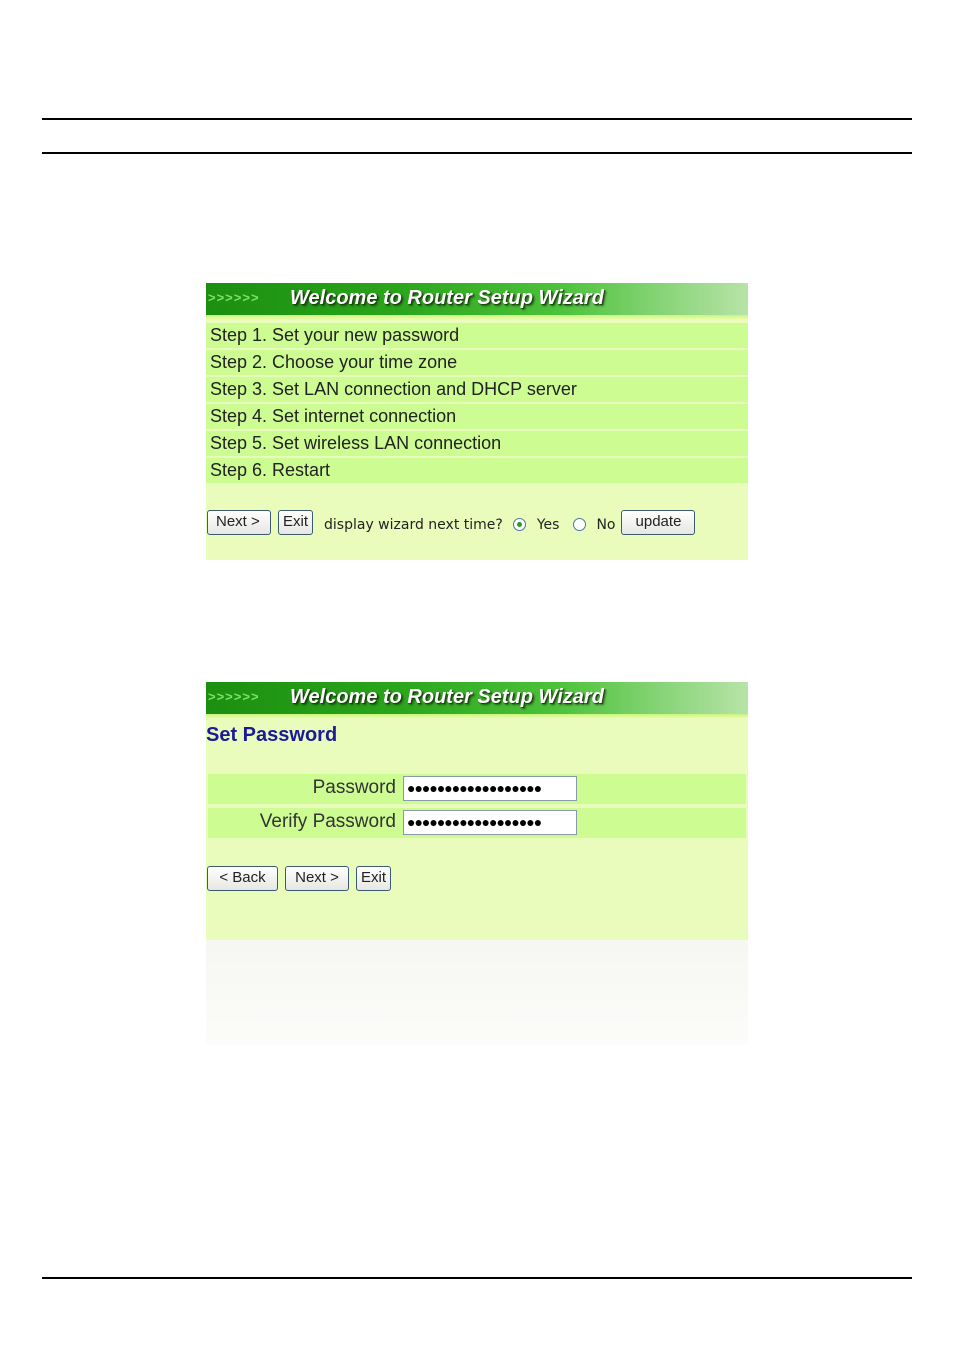  I want to click on step-item: Step 6. Restart, so click(477, 470).